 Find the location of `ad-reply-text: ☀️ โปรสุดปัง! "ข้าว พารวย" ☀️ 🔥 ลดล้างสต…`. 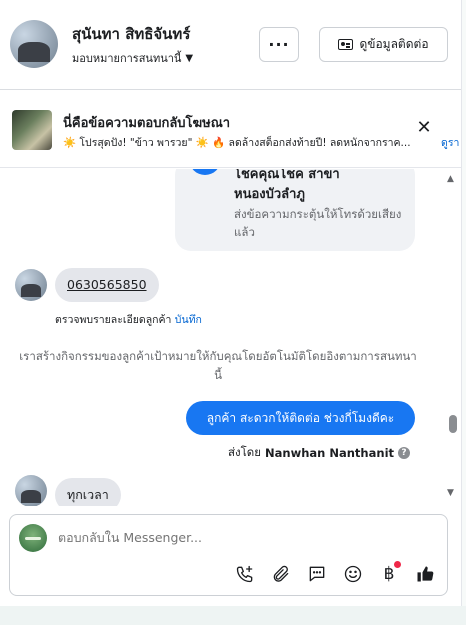

ad-reply-text: ☀️ โปรสุดปัง! "ข้าว พารวย" ☀️ 🔥 ลดล้างสต… is located at coordinates (237, 143).